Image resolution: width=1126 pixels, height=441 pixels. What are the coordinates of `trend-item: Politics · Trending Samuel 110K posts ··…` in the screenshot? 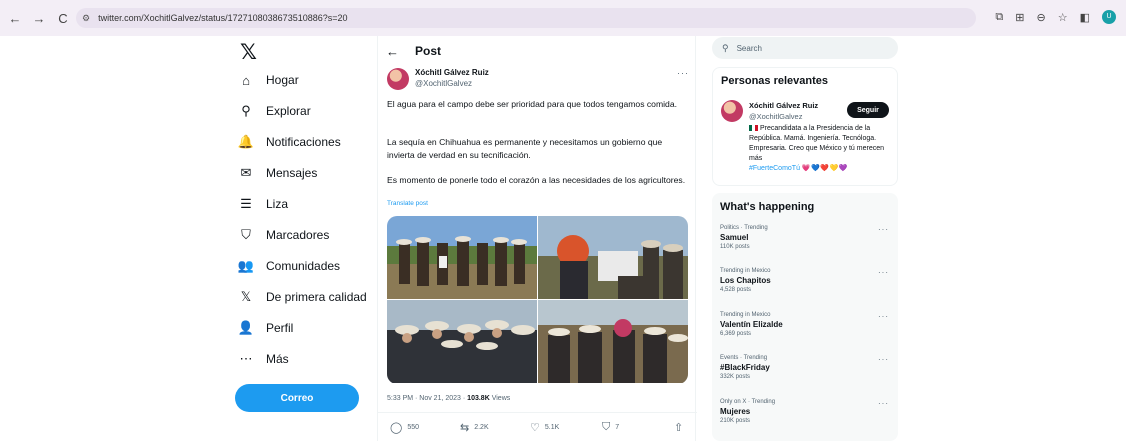 It's located at (805, 237).